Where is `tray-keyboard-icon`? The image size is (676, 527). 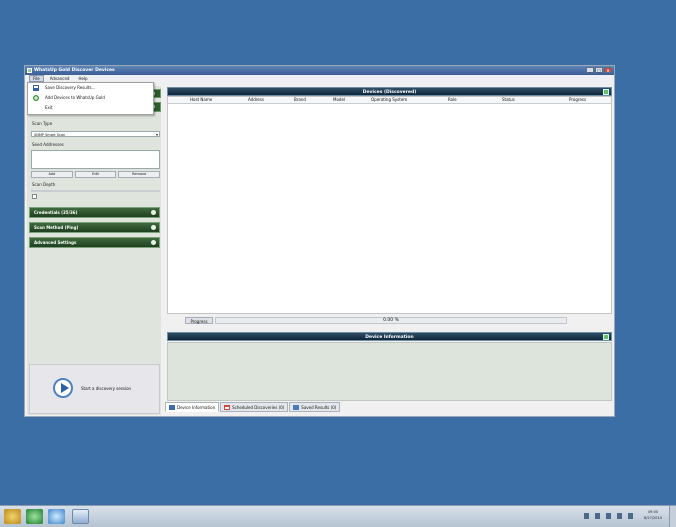 tray-keyboard-icon is located at coordinates (586, 516).